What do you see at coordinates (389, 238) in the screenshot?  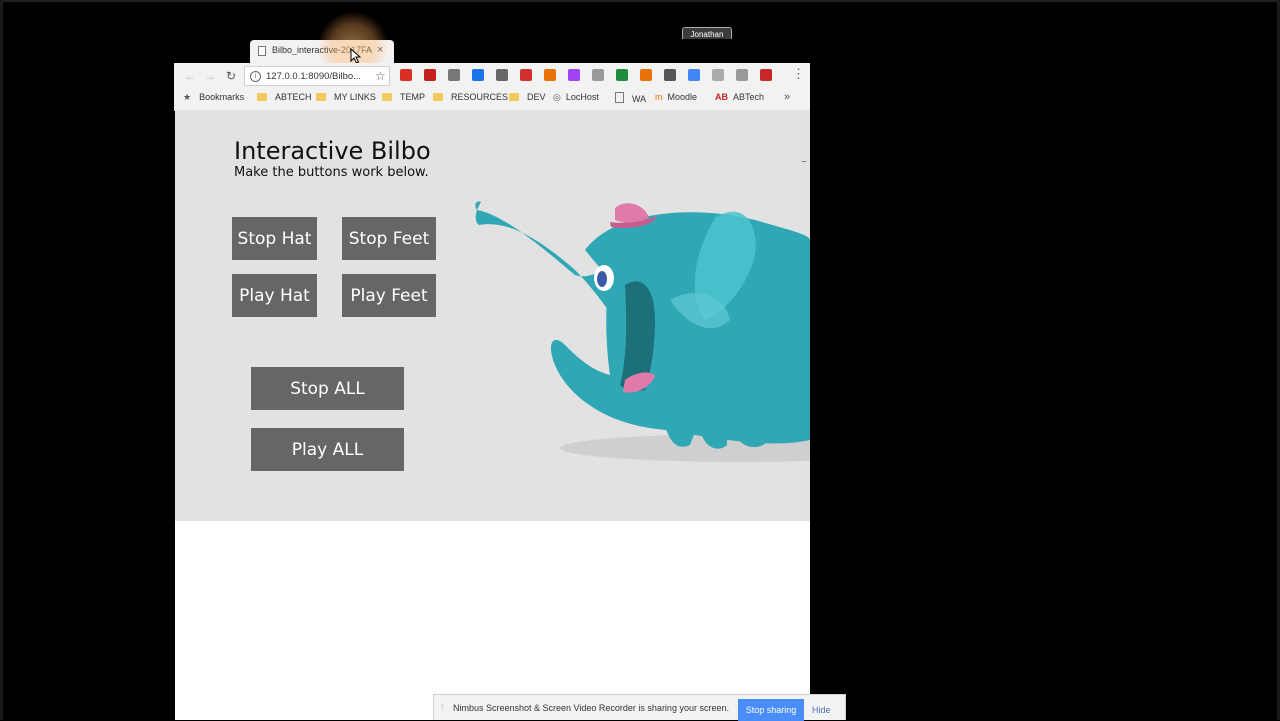 I see `stop-feet-button: Stop Feet` at bounding box center [389, 238].